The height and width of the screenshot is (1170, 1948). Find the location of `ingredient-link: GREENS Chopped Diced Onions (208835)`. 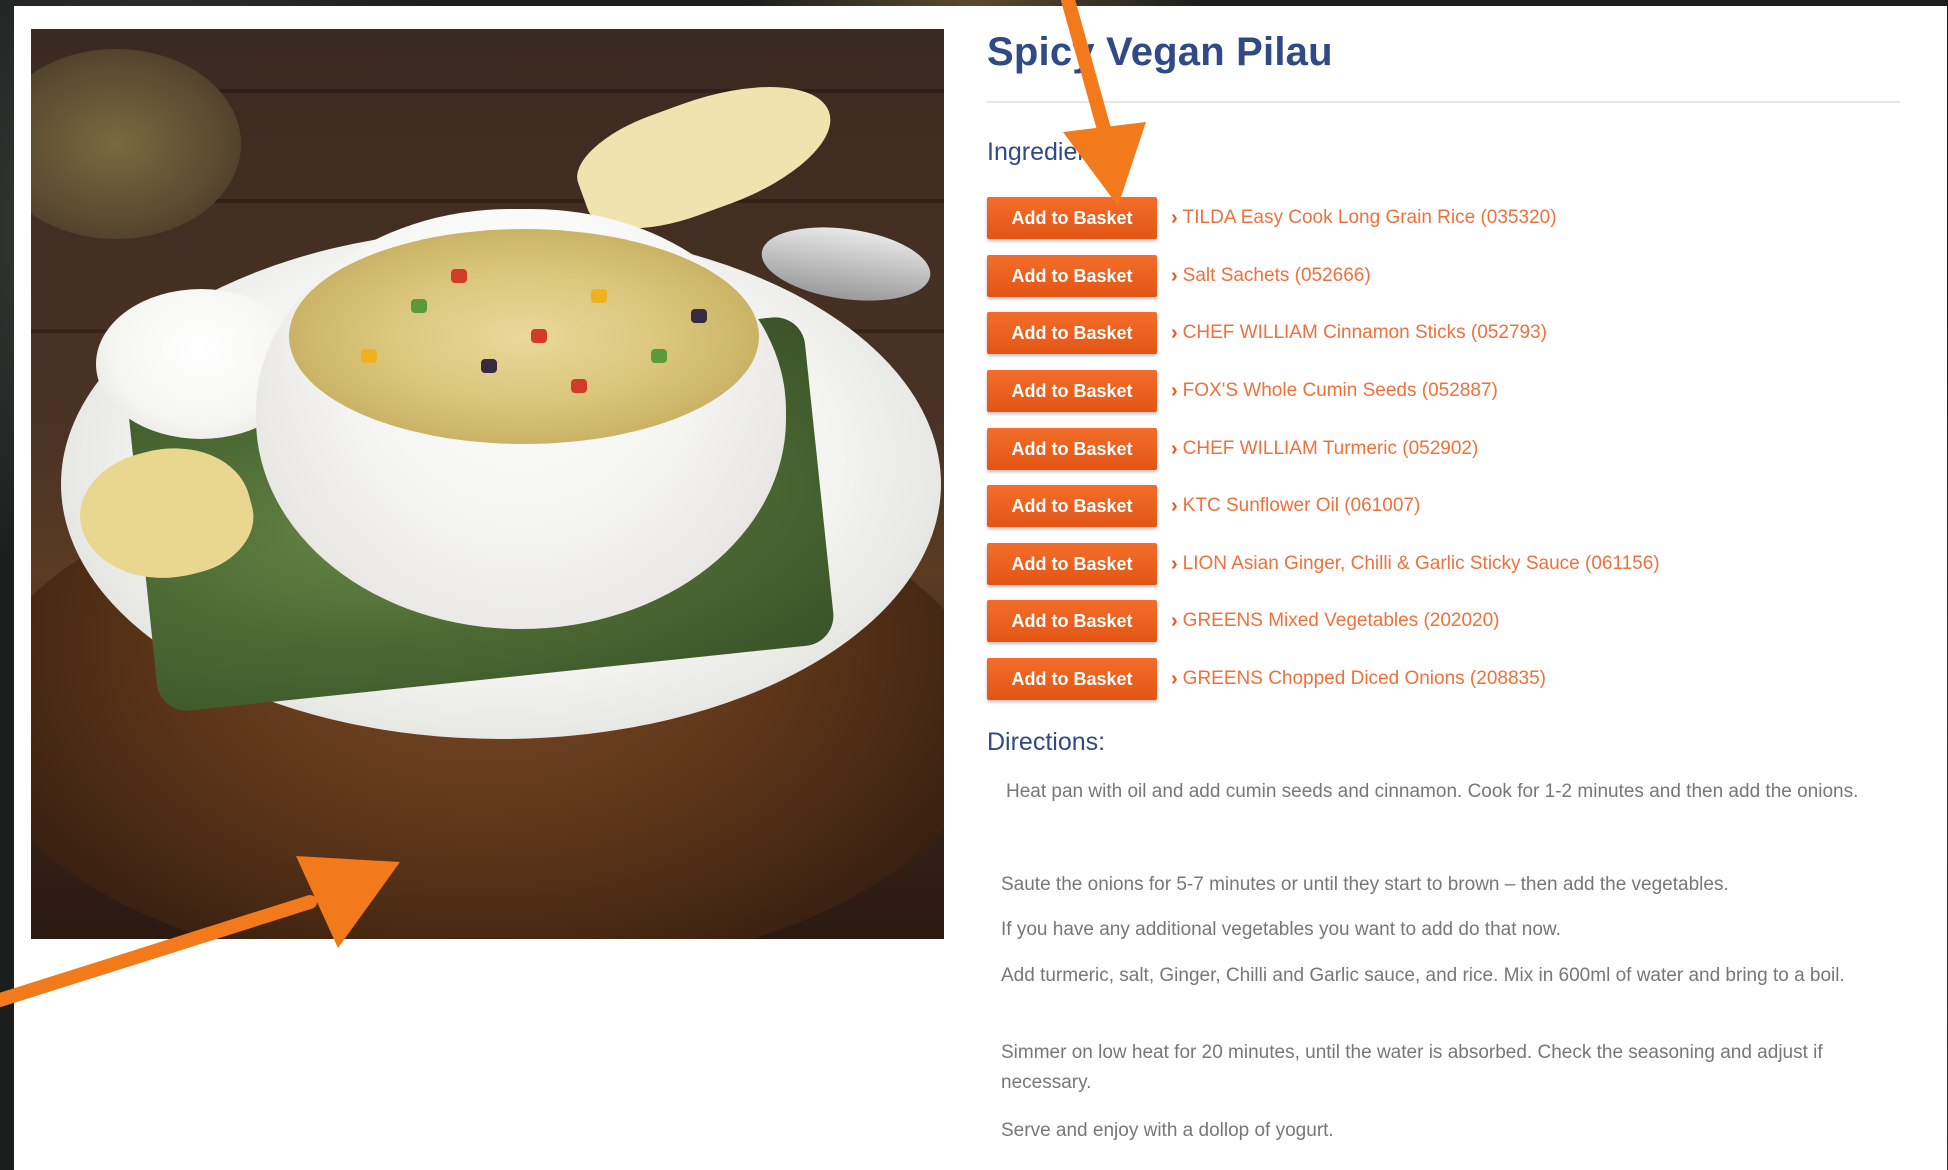

ingredient-link: GREENS Chopped Diced Onions (208835) is located at coordinates (1364, 679).